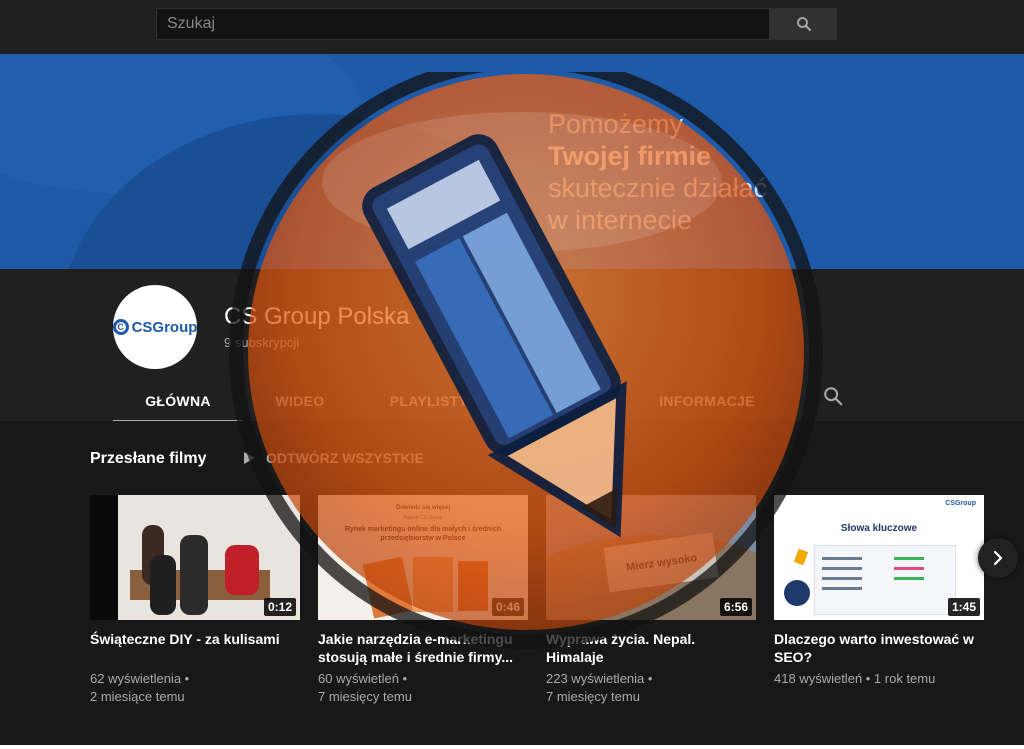  I want to click on thumb-caption: Słowa kluczowe, so click(879, 528).